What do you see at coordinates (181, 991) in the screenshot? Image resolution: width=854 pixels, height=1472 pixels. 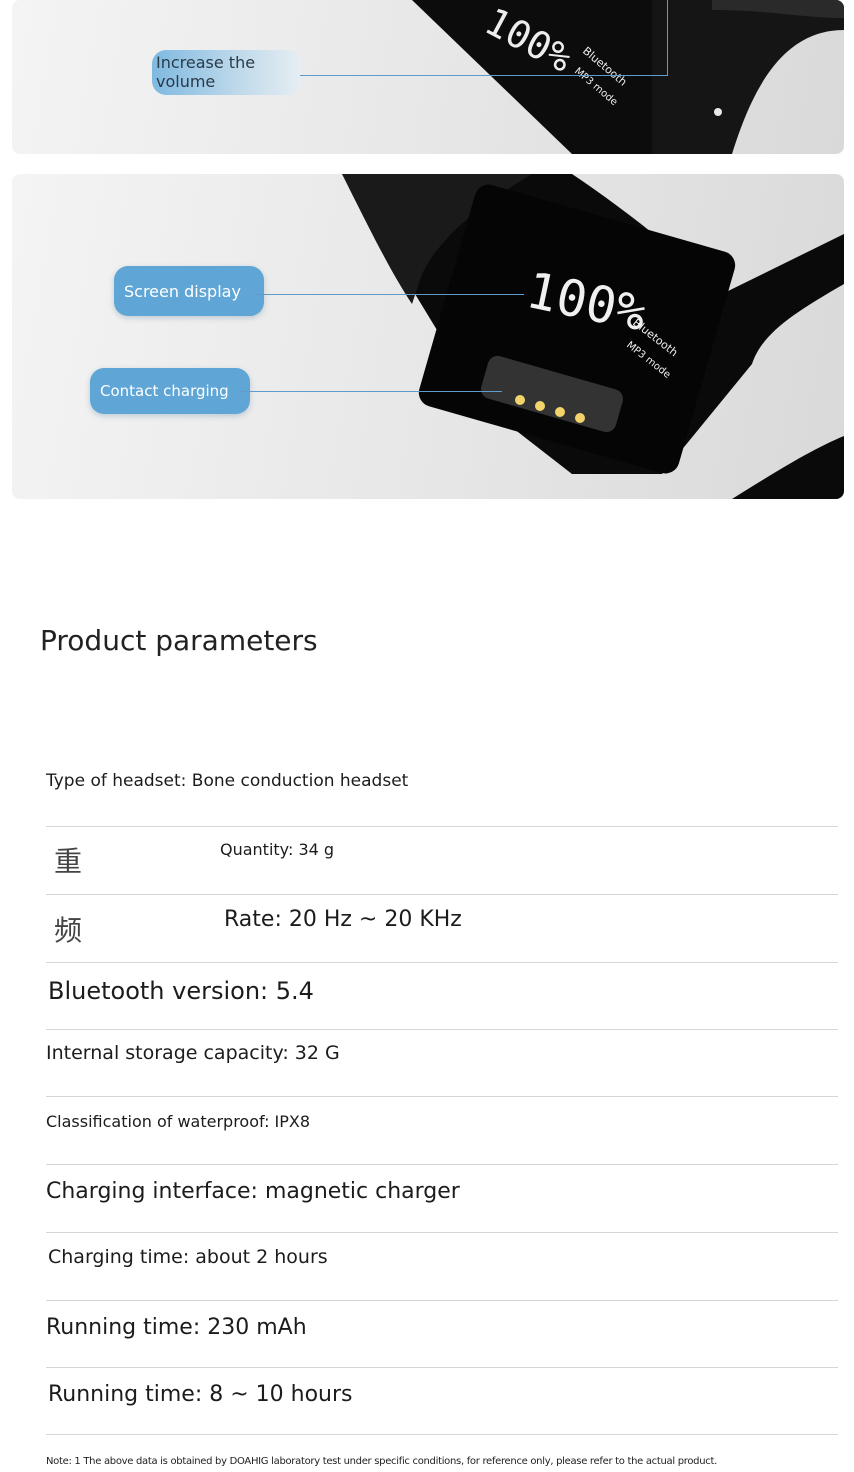 I see `param-bluetooth-version: Bluetooth version: 5.4` at bounding box center [181, 991].